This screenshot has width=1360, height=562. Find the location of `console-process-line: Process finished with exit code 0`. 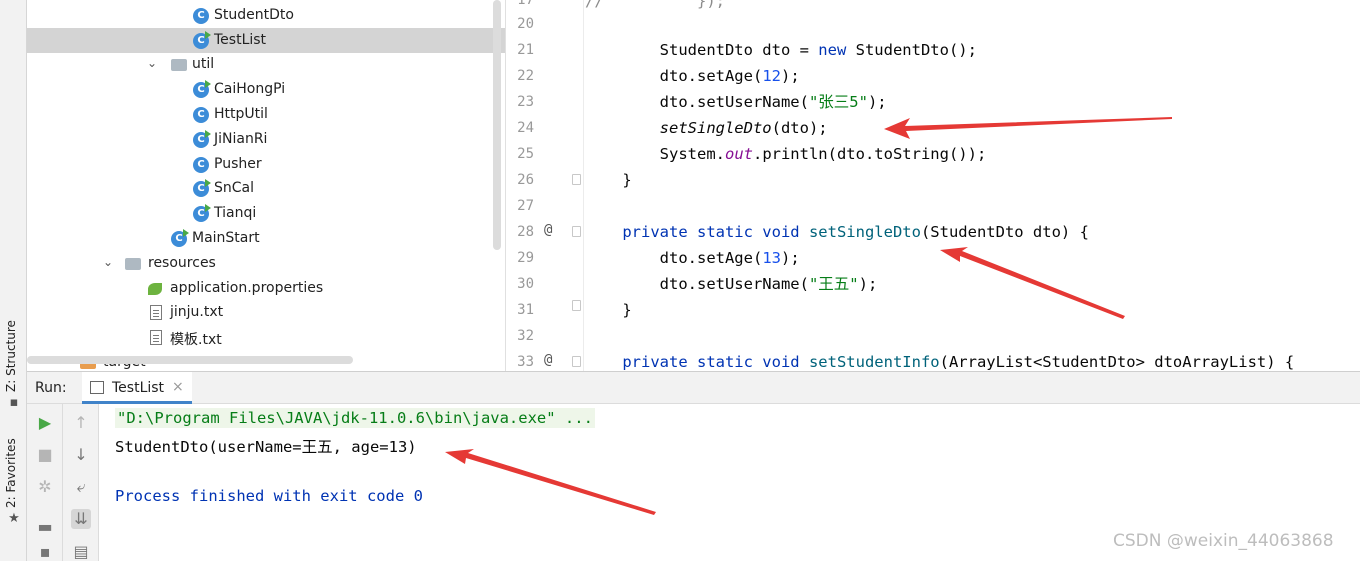

console-process-line: Process finished with exit code 0 is located at coordinates (269, 496).